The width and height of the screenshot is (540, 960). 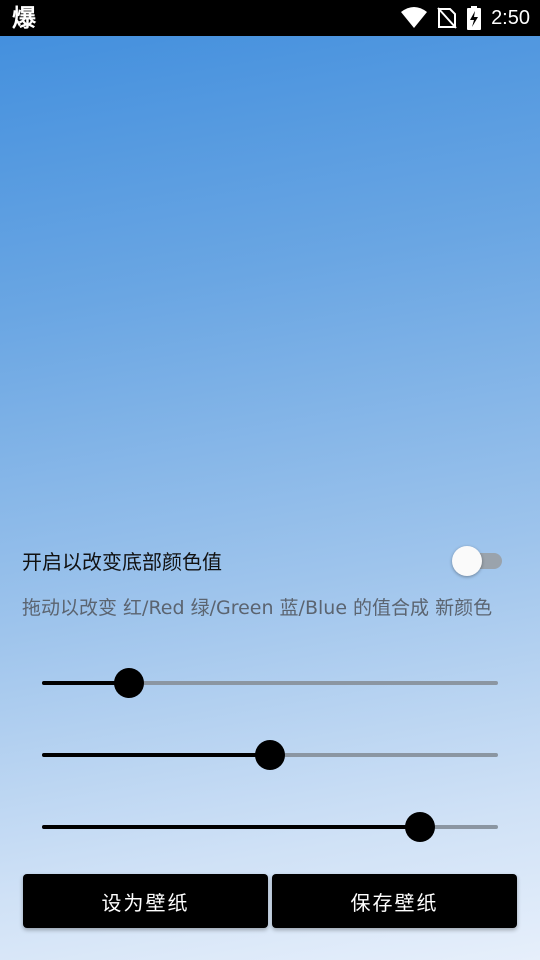 What do you see at coordinates (24, 18) in the screenshot?
I see `app-notification-icon: 爆` at bounding box center [24, 18].